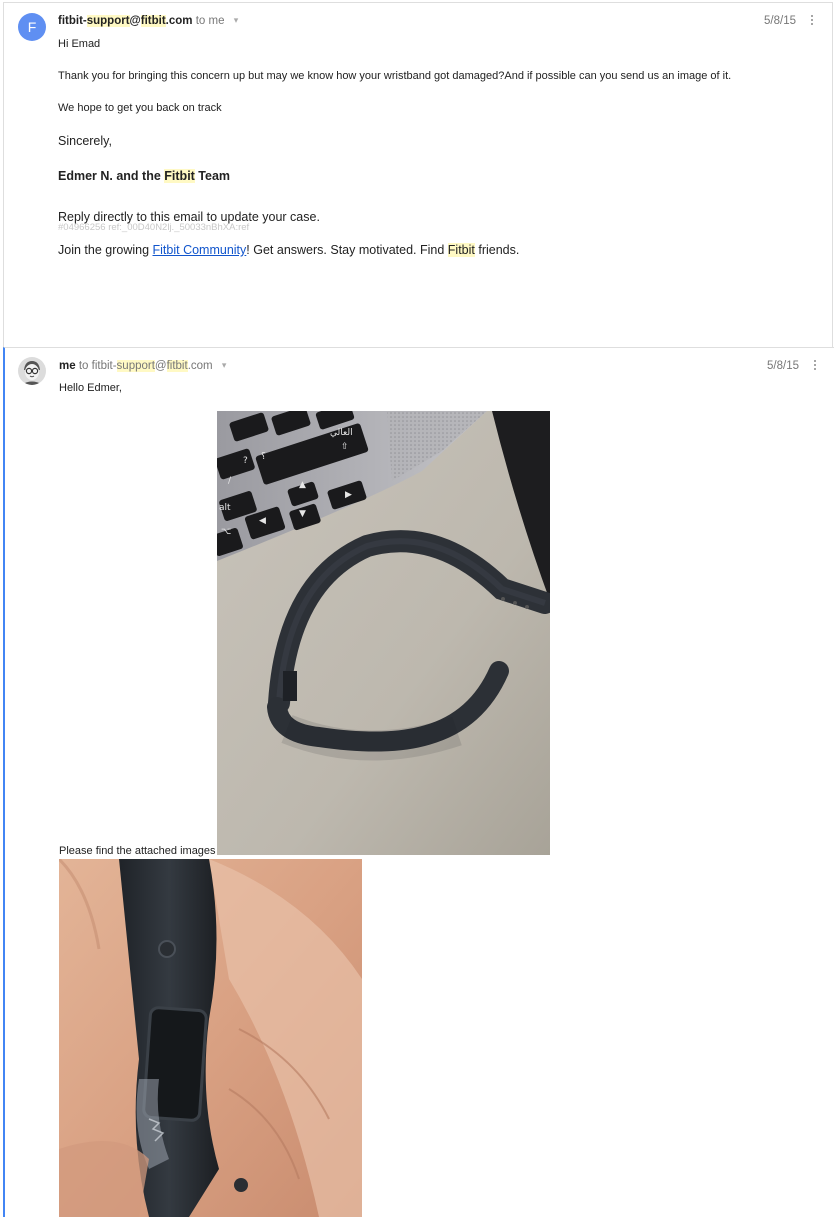 Image resolution: width=834 pixels, height=1222 pixels. What do you see at coordinates (32, 371) in the screenshot?
I see `user-avatar-icon` at bounding box center [32, 371].